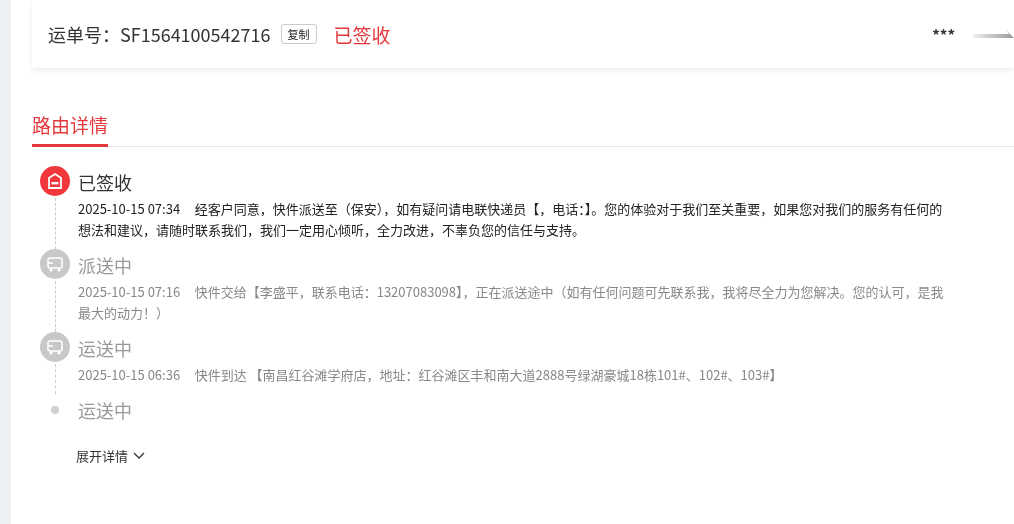 This screenshot has width=1014, height=524. I want to click on chevron-down-icon, so click(139, 455).